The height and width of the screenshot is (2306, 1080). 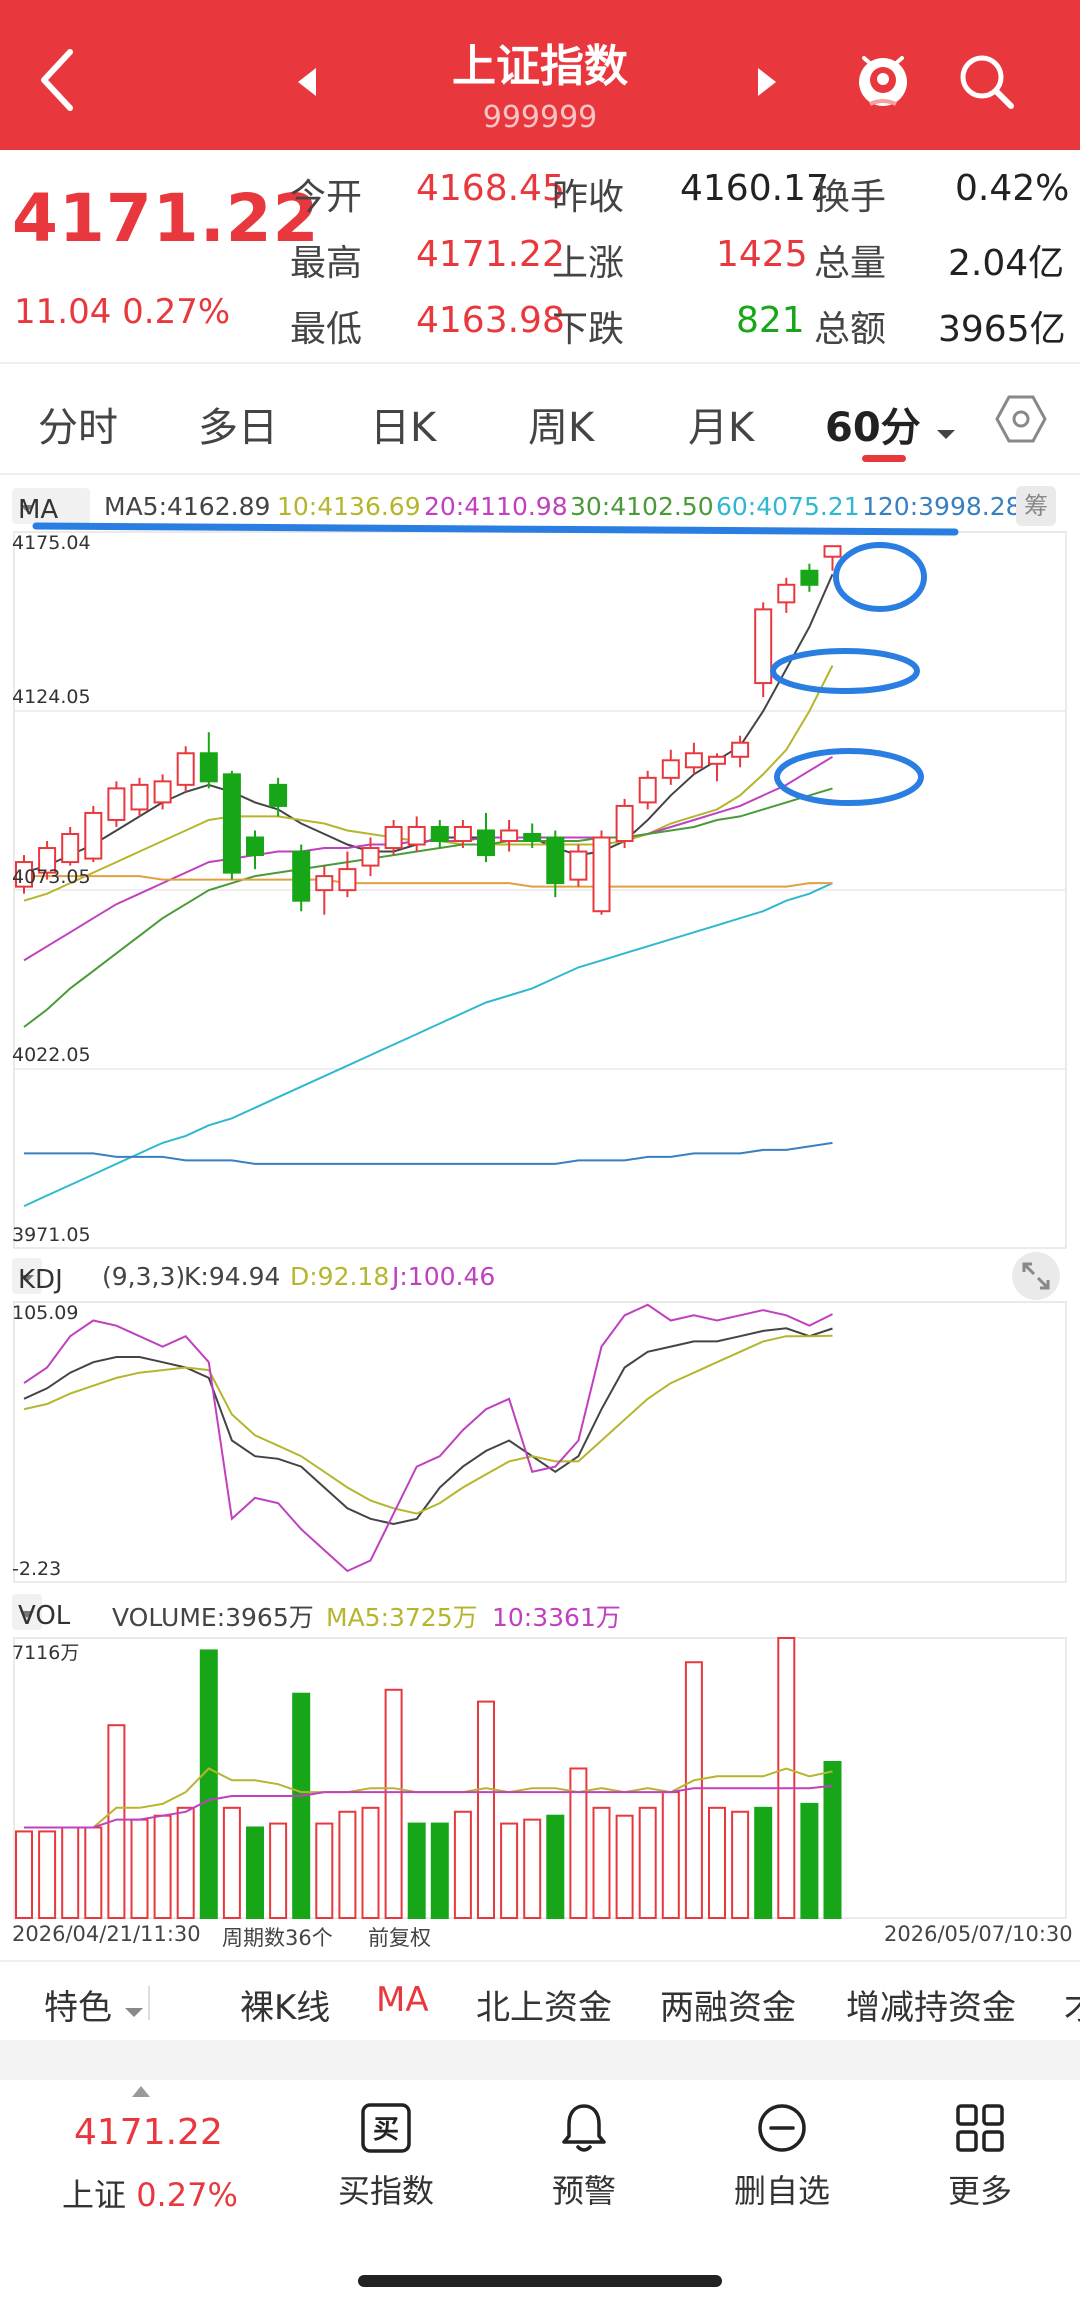 What do you see at coordinates (770, 320) in the screenshot?
I see `decliners-value: 821` at bounding box center [770, 320].